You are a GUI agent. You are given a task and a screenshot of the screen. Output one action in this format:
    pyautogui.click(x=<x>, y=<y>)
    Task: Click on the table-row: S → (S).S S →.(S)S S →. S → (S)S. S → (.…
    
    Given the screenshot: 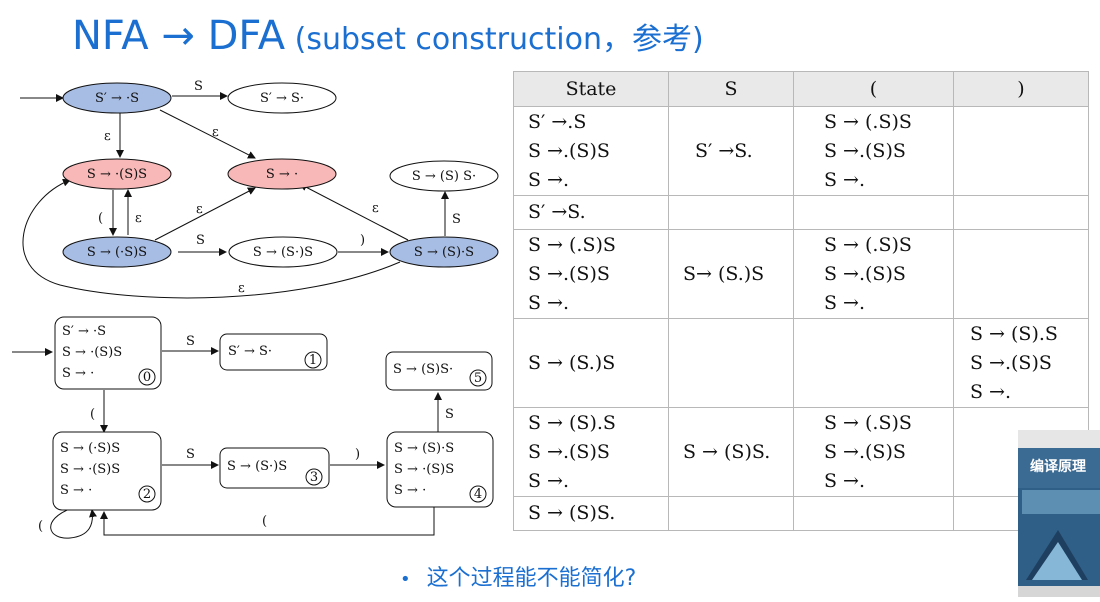 What is the action you would take?
    pyautogui.click(x=801, y=452)
    